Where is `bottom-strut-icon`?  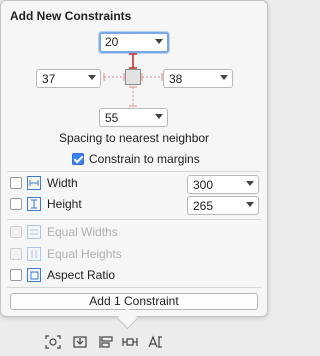
bottom-strut-icon is located at coordinates (133, 96).